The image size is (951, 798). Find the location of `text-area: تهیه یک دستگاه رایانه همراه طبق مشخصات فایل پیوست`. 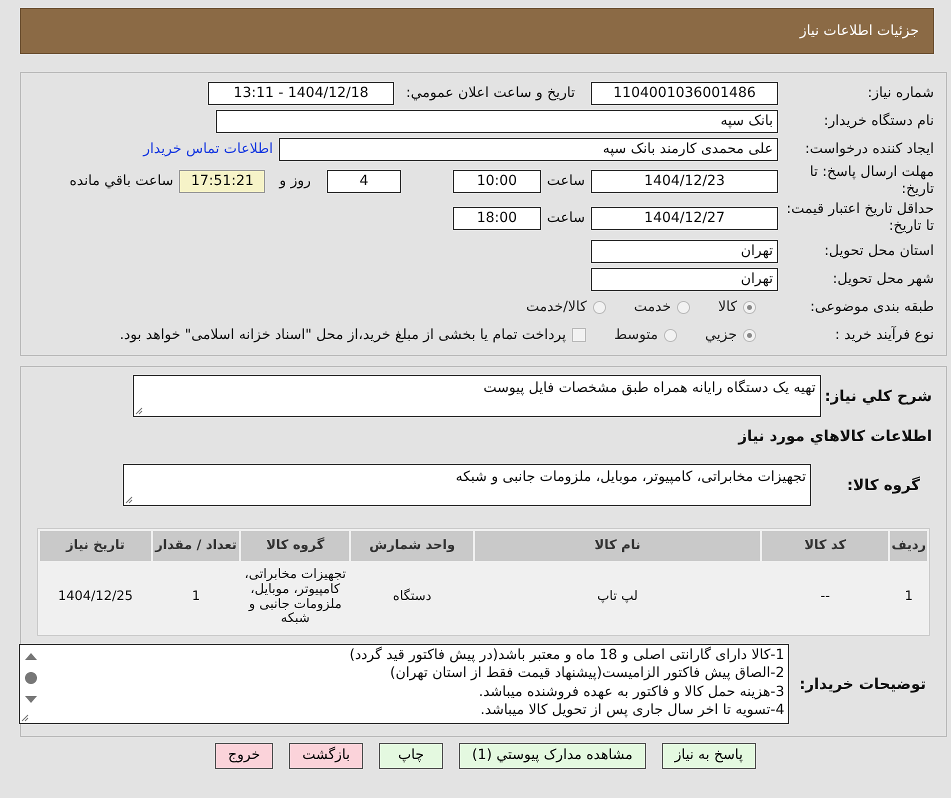

text-area: تهیه یک دستگاه رایانه همراه طبق مشخصات فایل پیوست is located at coordinates (476, 396).